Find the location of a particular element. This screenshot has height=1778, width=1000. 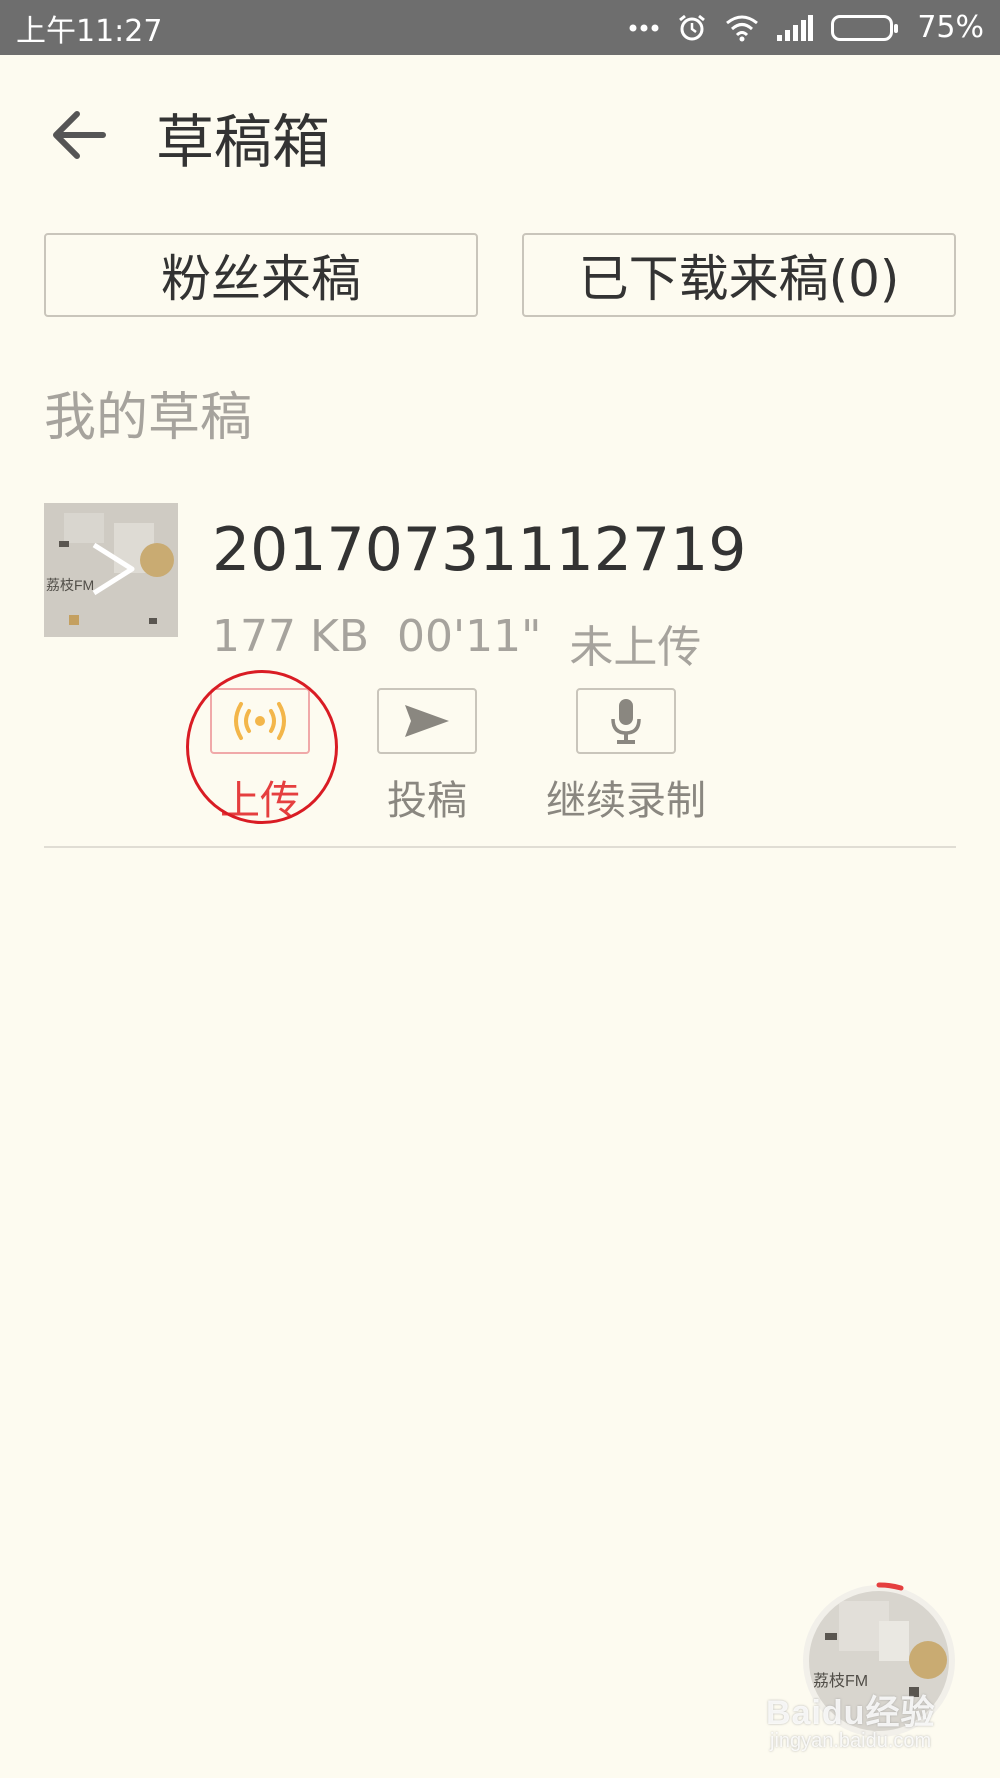

signal-icon is located at coordinates (795, 27).